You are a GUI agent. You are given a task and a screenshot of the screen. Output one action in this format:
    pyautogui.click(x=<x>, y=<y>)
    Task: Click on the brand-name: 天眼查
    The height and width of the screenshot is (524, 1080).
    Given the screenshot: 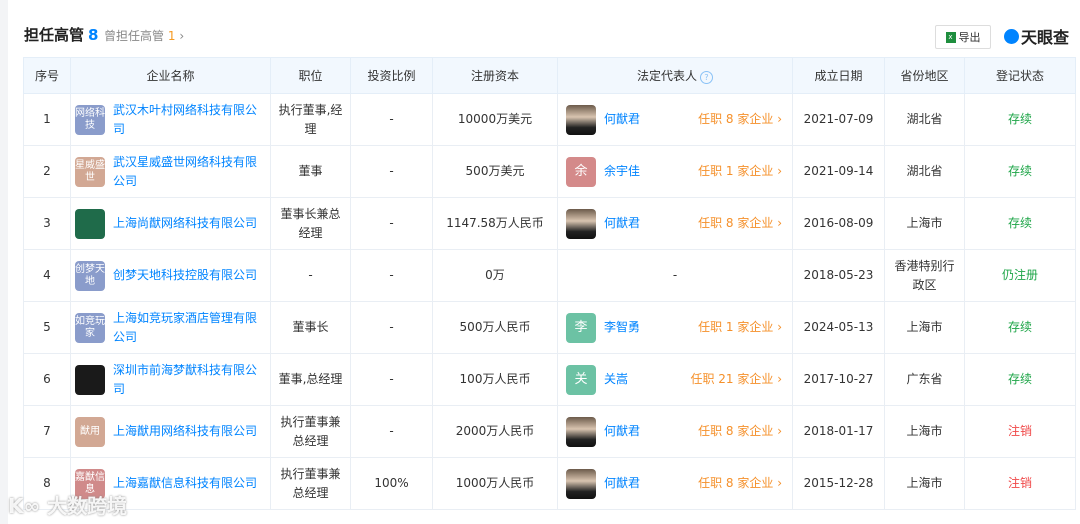 What is the action you would take?
    pyautogui.click(x=1045, y=37)
    